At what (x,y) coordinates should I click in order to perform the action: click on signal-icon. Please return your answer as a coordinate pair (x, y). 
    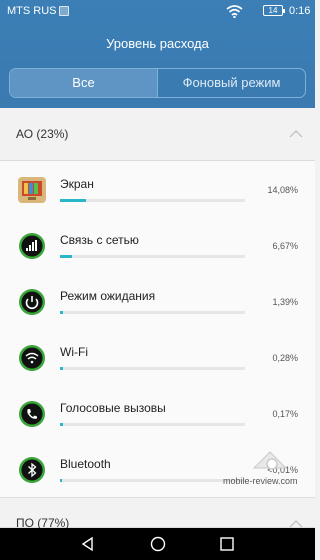
    Looking at the image, I should click on (32, 246).